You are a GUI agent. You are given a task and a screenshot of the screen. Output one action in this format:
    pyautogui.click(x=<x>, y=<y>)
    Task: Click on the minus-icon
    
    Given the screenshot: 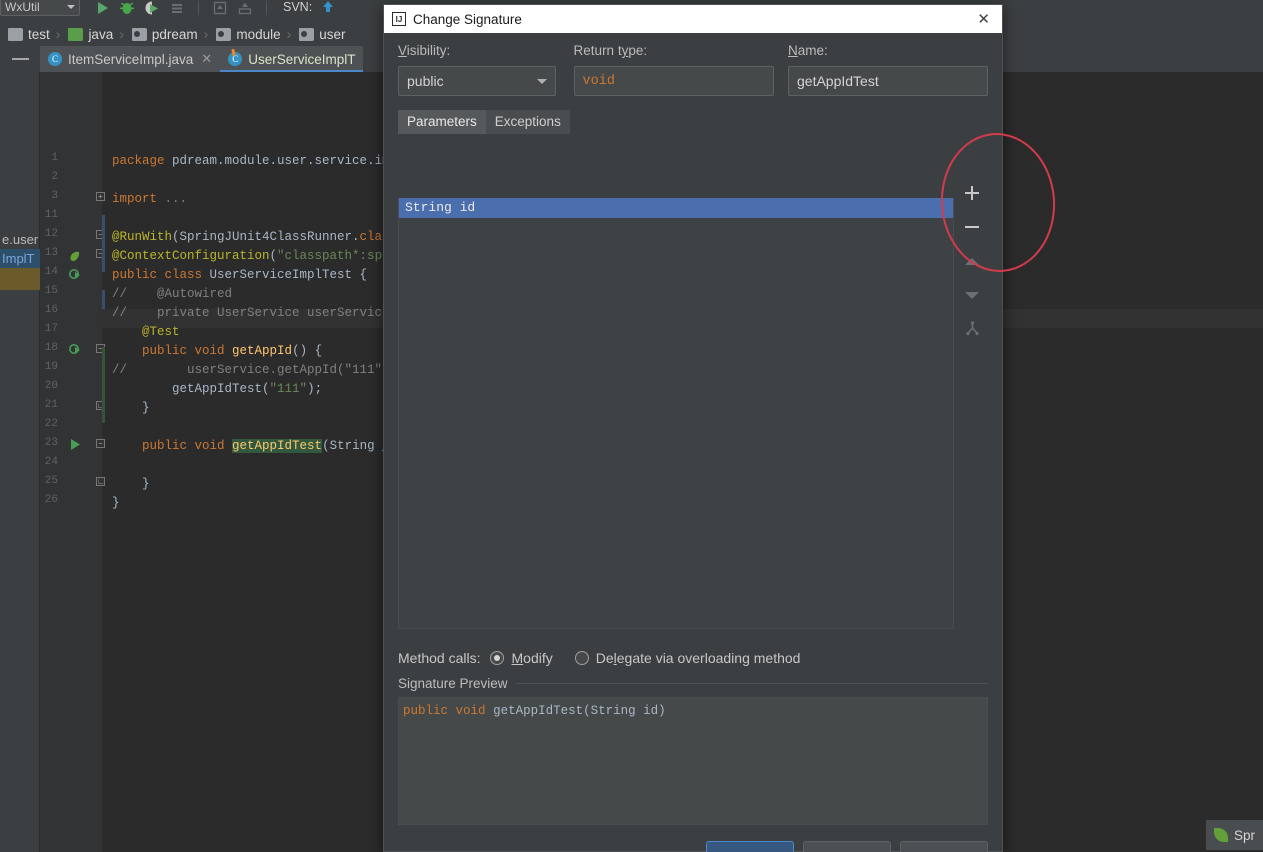 What is the action you would take?
    pyautogui.click(x=972, y=227)
    